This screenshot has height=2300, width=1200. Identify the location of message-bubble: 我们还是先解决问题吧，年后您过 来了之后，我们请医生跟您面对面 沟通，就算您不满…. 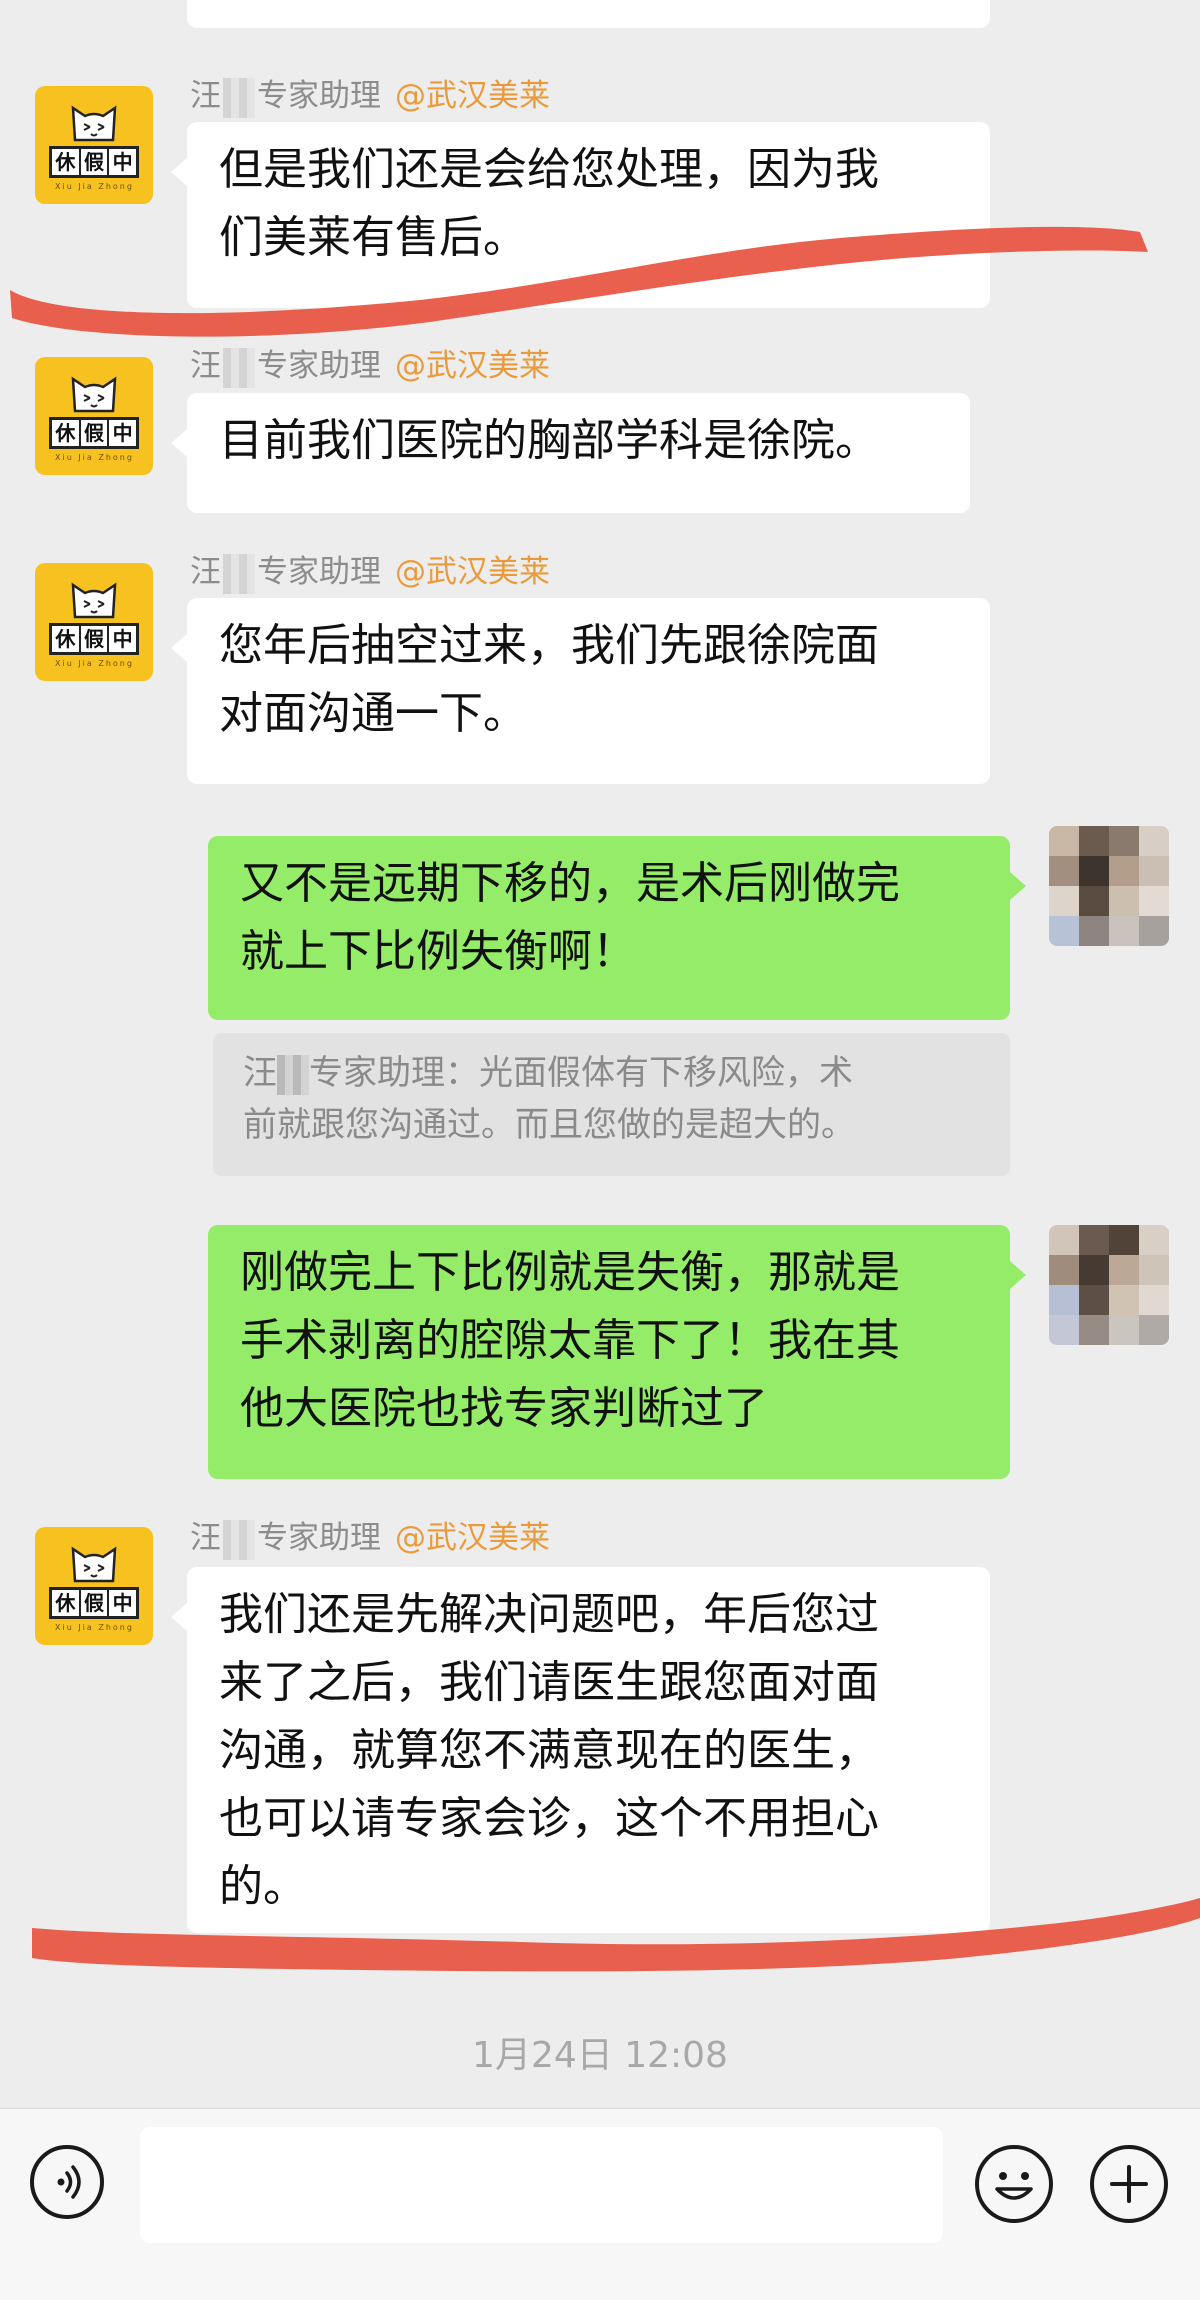
(580, 1750).